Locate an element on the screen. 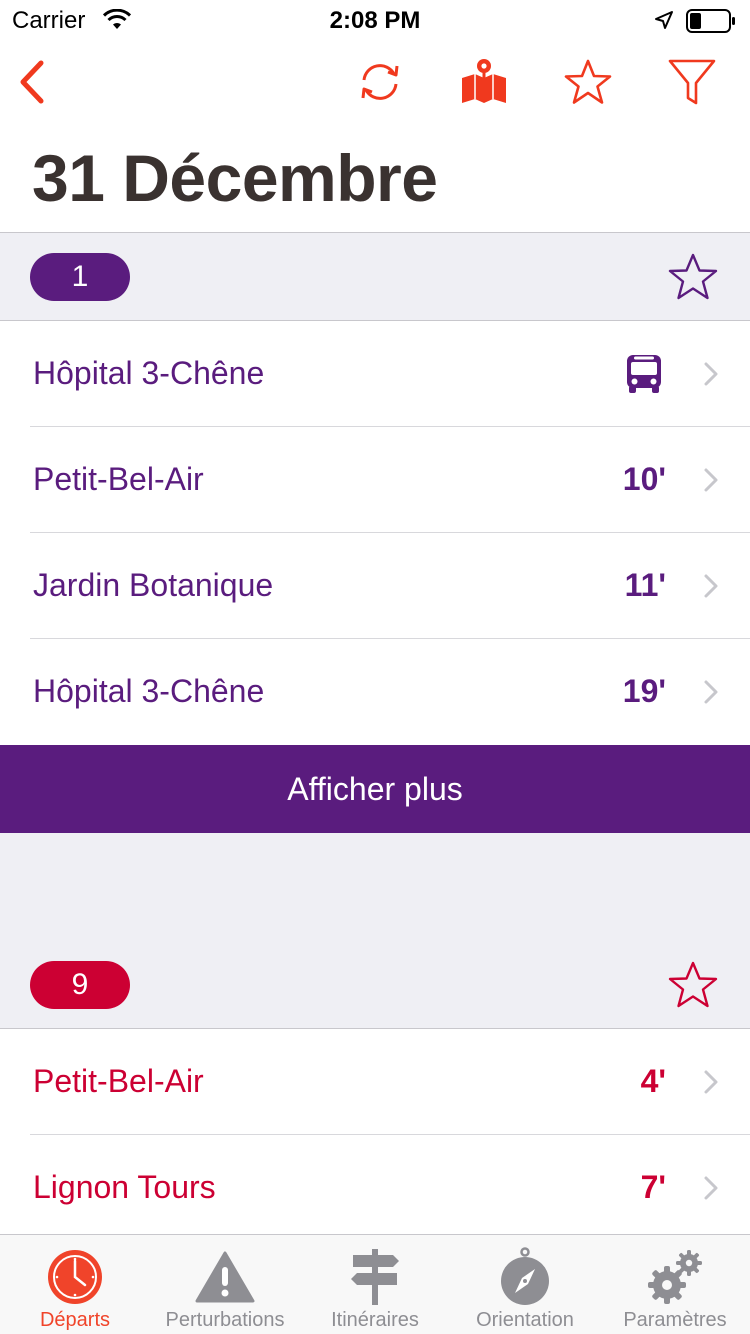 Image resolution: width=750 pixels, height=1334 pixels. navigation-bar is located at coordinates (375, 85).